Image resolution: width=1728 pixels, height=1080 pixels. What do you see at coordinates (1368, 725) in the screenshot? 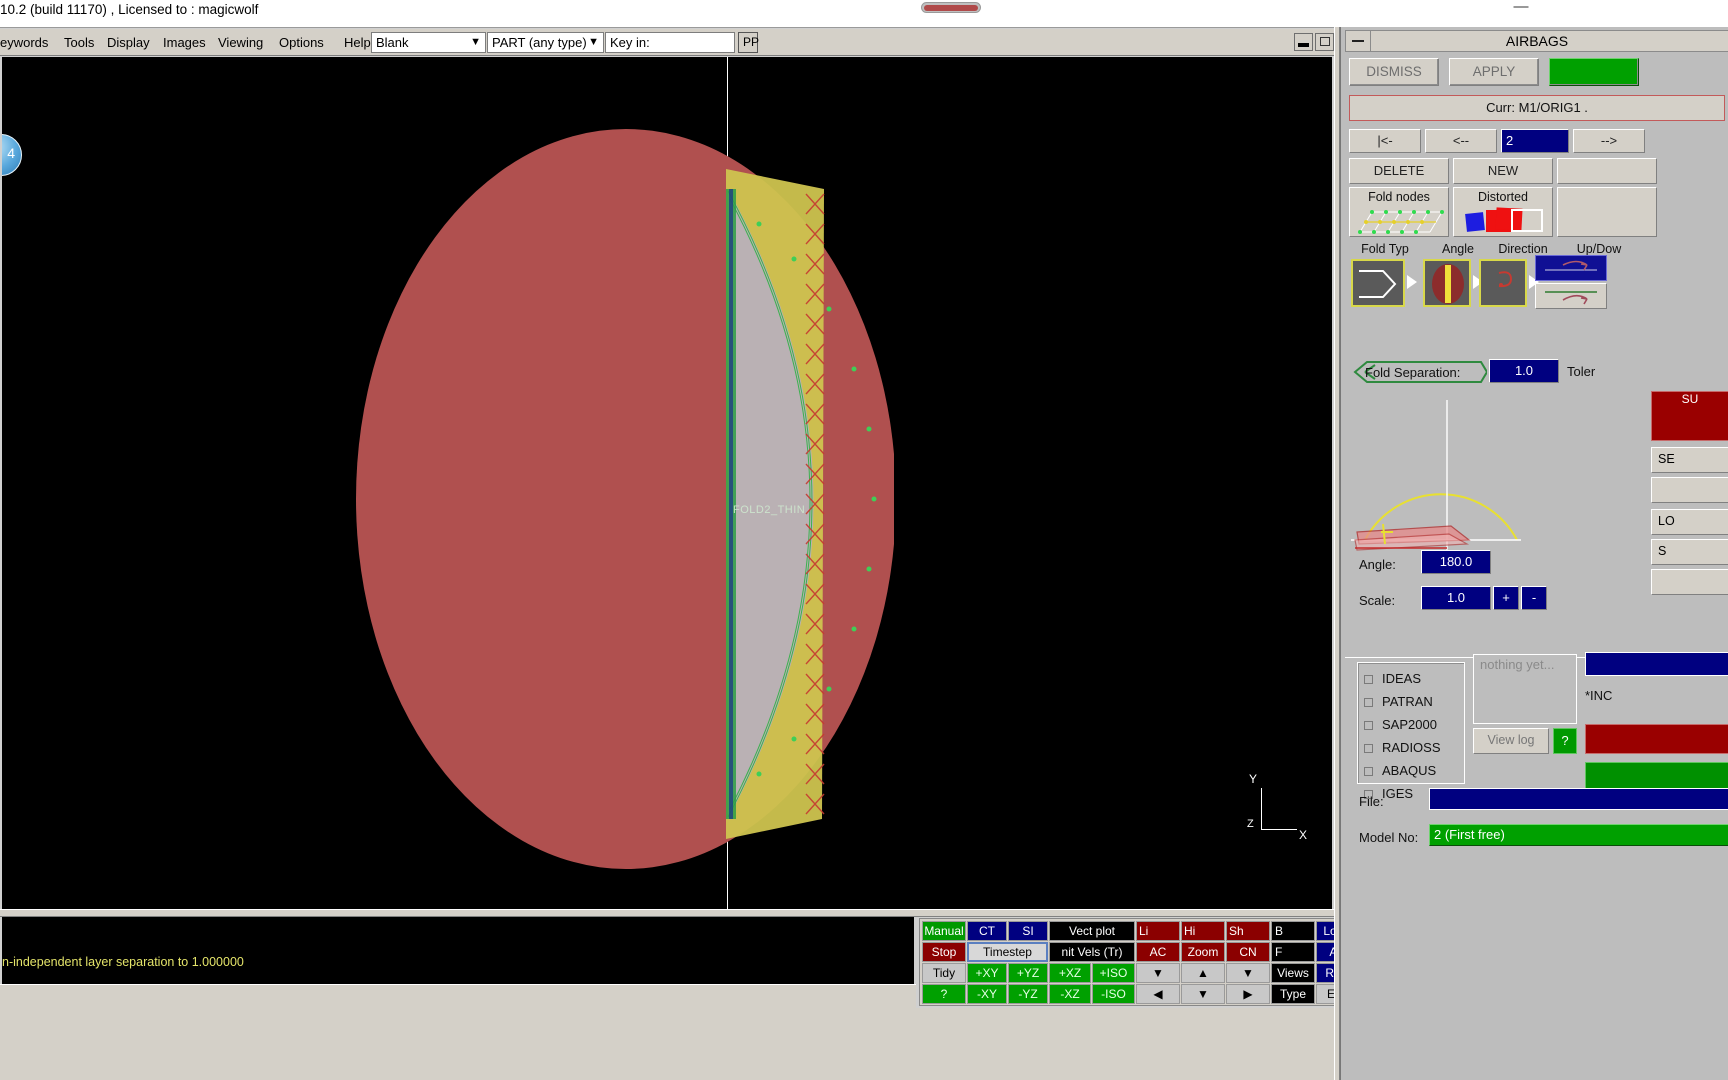
I see `checkbox-sap2000` at bounding box center [1368, 725].